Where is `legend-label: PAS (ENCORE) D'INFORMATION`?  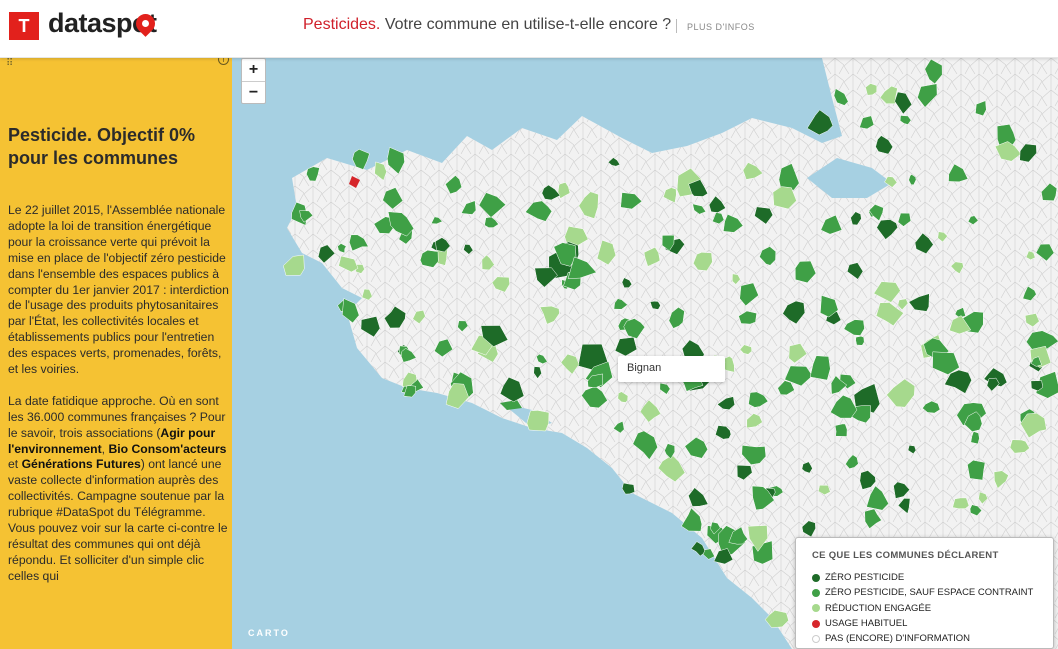
legend-label: PAS (ENCORE) D'INFORMATION is located at coordinates (898, 639).